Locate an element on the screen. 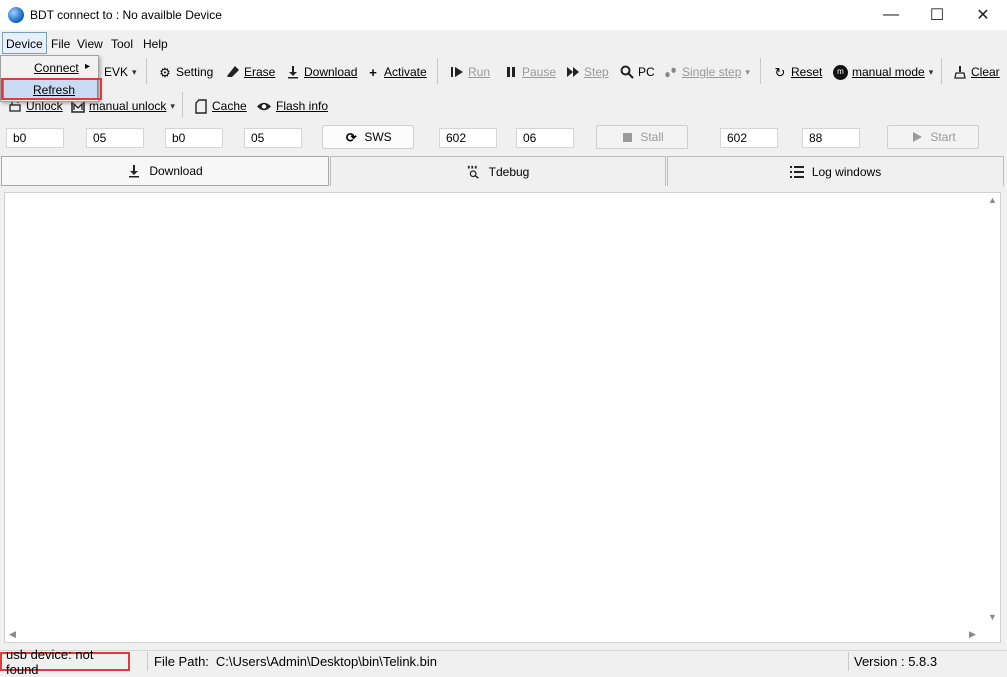  submenu-arrow-icon: ▸ is located at coordinates (88, 66).